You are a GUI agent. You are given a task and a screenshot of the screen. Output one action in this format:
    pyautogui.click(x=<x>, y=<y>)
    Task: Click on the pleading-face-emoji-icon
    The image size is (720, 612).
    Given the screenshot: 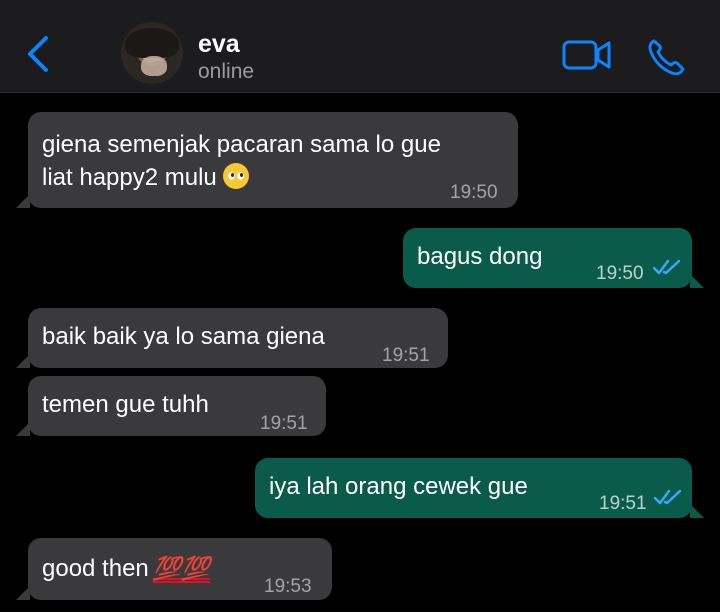 What is the action you would take?
    pyautogui.click(x=235, y=176)
    